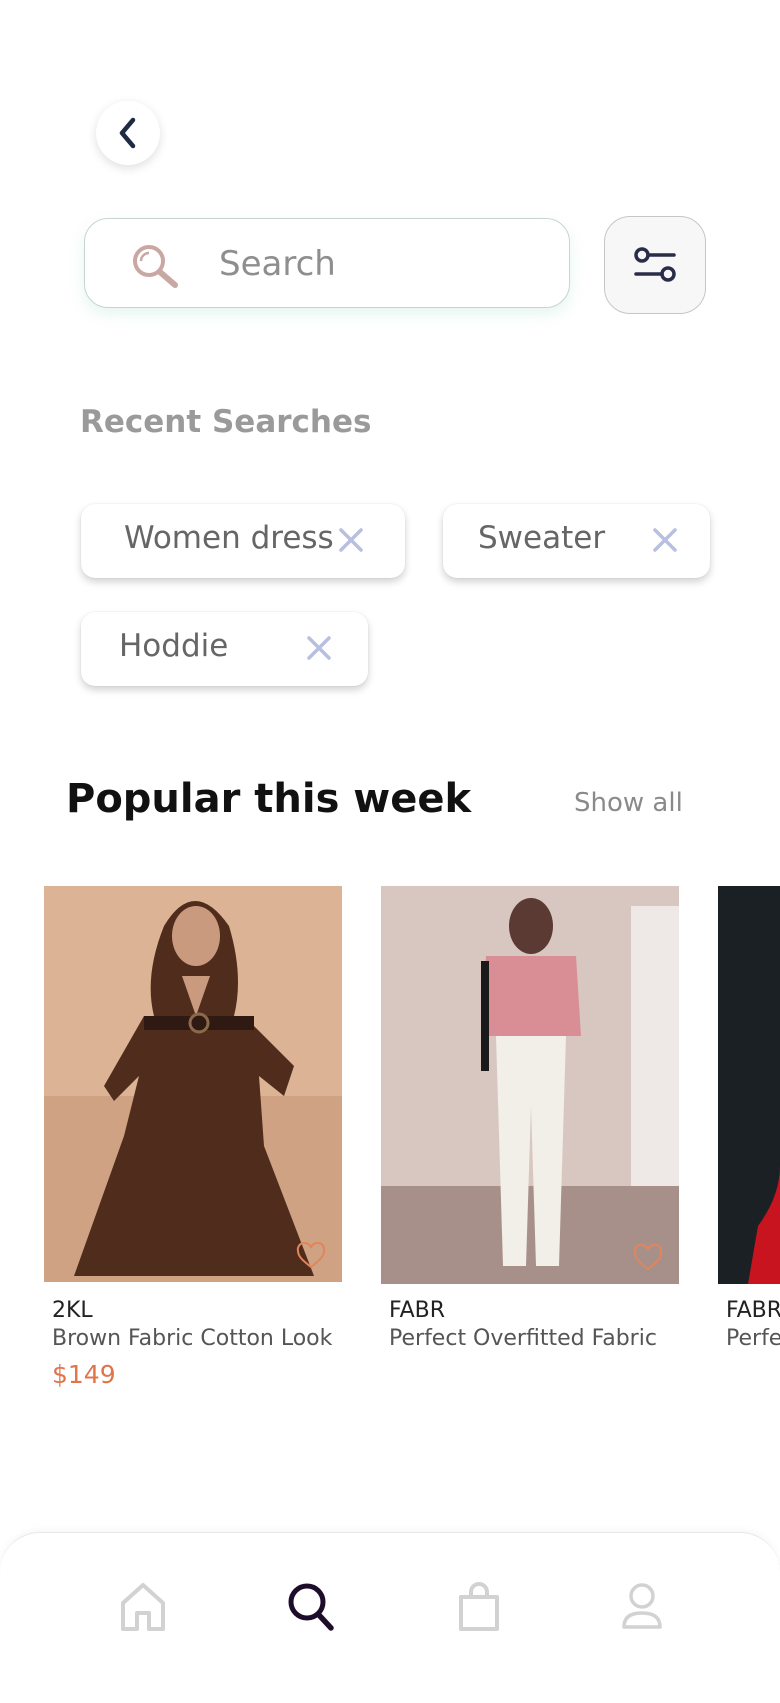  What do you see at coordinates (753, 1338) in the screenshot?
I see `product-name: Perfe` at bounding box center [753, 1338].